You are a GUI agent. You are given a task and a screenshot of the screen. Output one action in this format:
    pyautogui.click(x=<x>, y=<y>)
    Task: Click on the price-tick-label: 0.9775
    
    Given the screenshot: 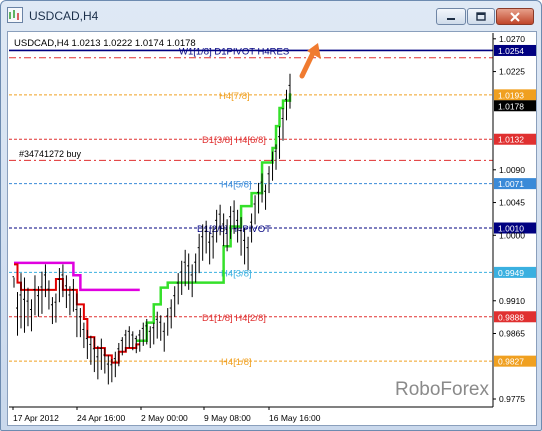 What is the action you would take?
    pyautogui.click(x=512, y=399)
    